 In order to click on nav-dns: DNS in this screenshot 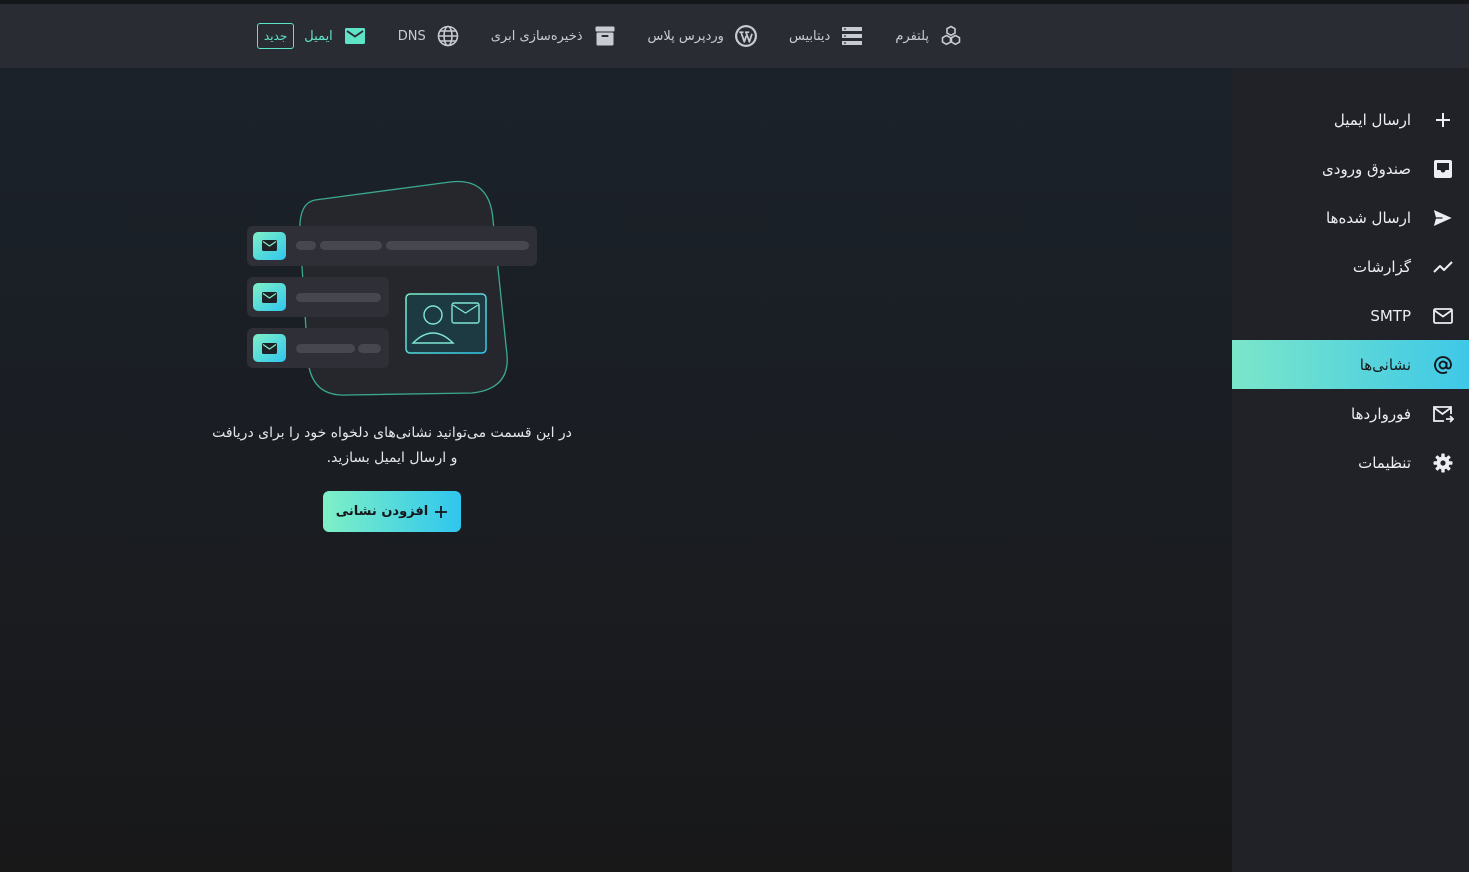, I will do `click(429, 36)`.